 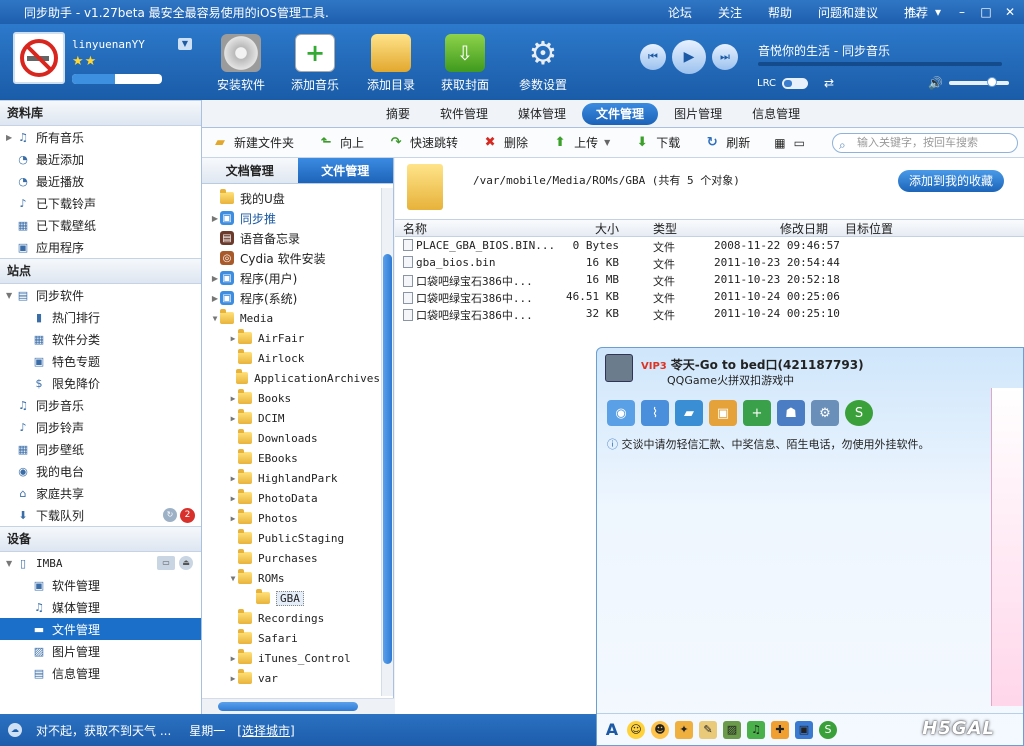 What do you see at coordinates (291, 578) in the screenshot?
I see `tree-node: ▼ ROMs` at bounding box center [291, 578].